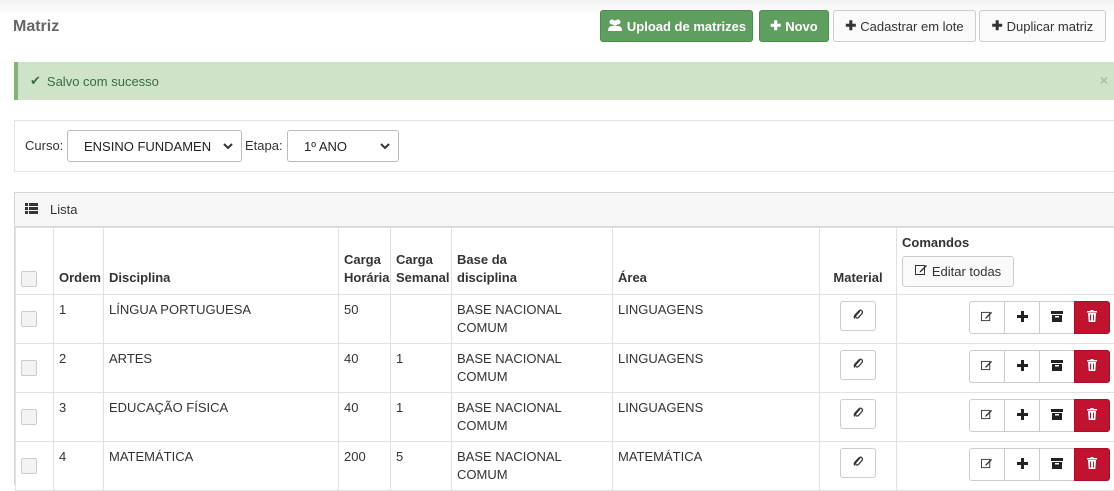 The image size is (1114, 491). What do you see at coordinates (716, 261) in the screenshot?
I see `col-area: Área` at bounding box center [716, 261].